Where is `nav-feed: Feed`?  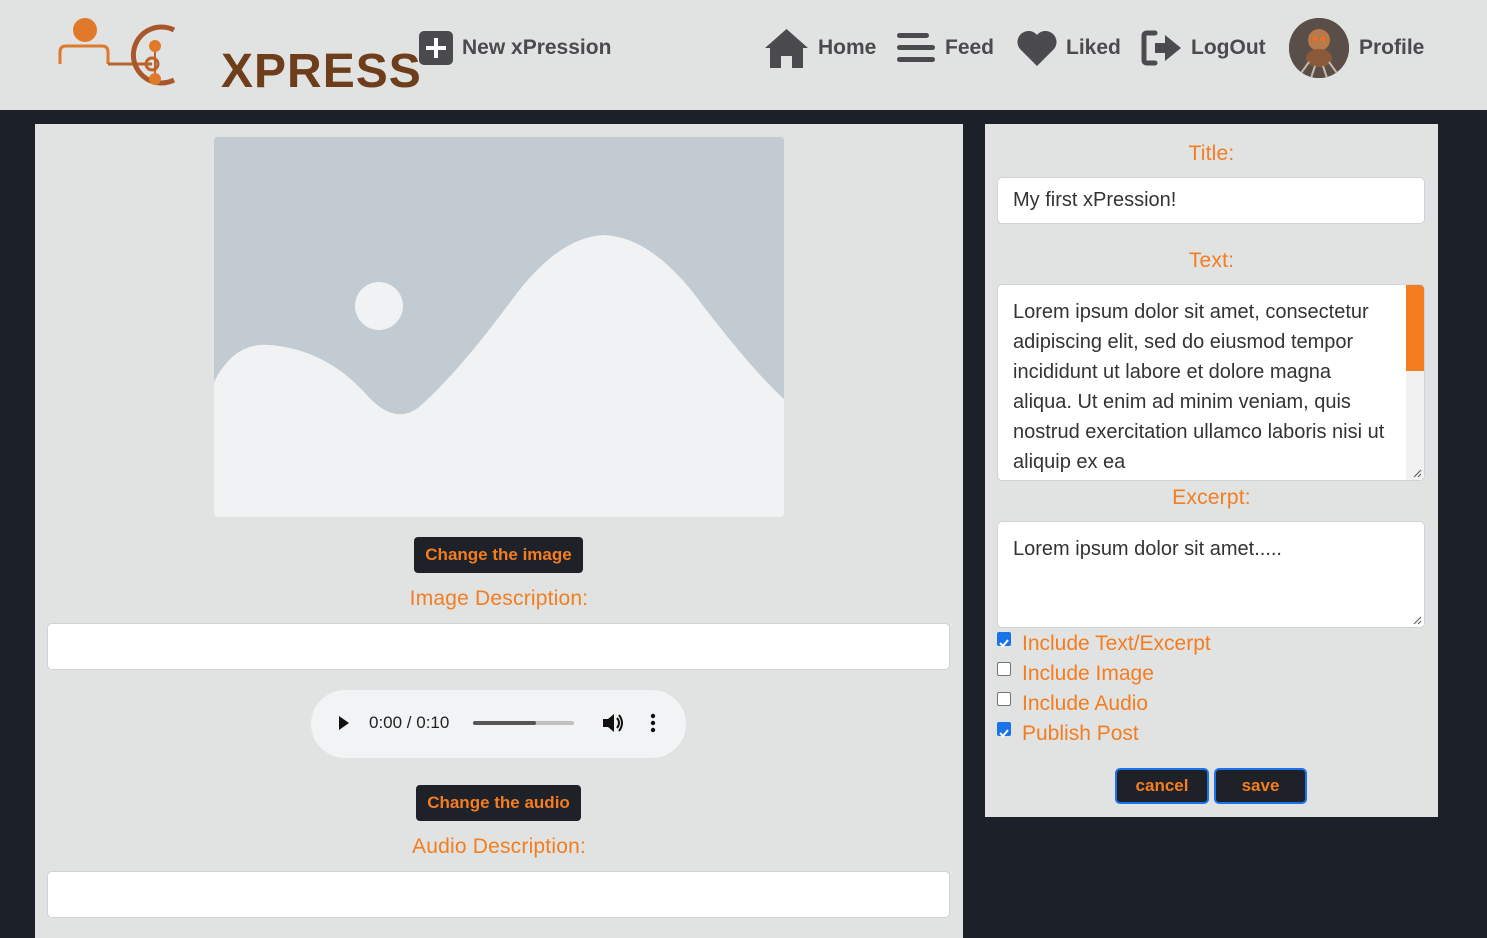 nav-feed: Feed is located at coordinates (944, 48).